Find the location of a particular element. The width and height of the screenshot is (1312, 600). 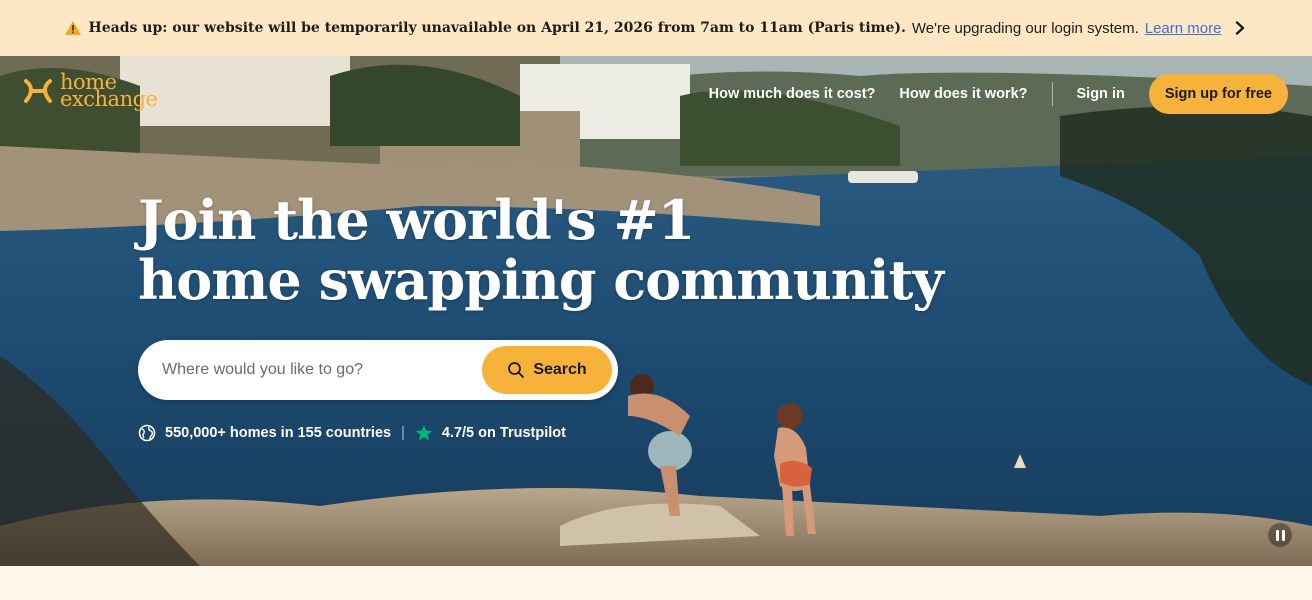

logo-icon is located at coordinates (38, 91).